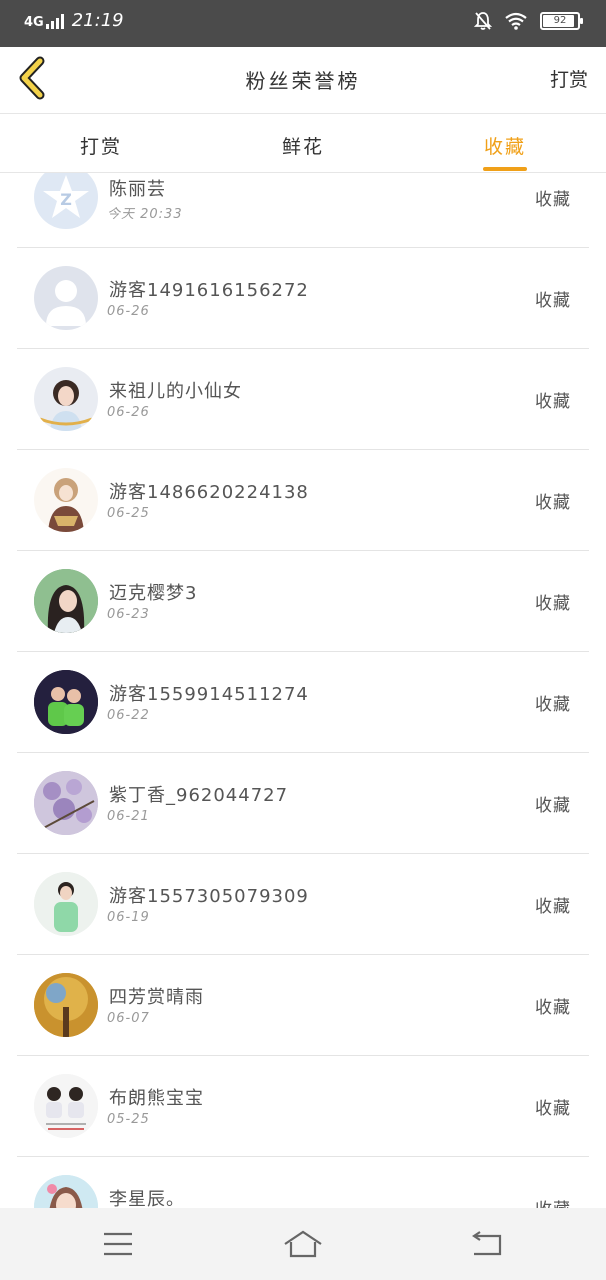 This screenshot has width=606, height=1280. Describe the element at coordinates (156, 997) in the screenshot. I see `fan-name: 四芳赏晴雨` at that location.